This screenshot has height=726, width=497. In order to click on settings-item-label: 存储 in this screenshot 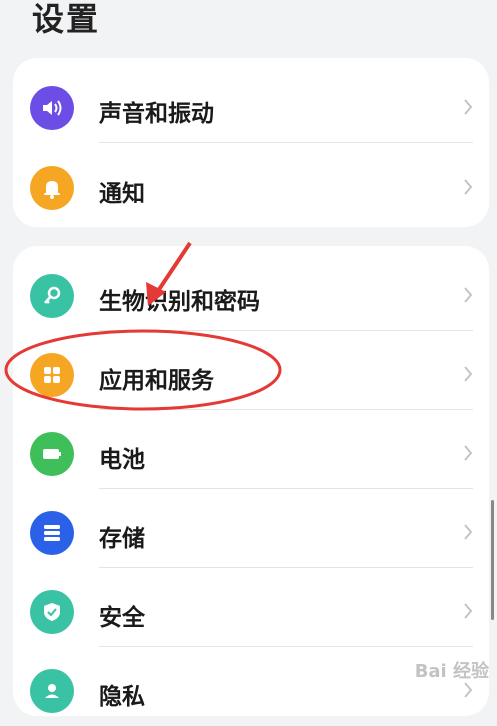, I will do `click(122, 539)`.